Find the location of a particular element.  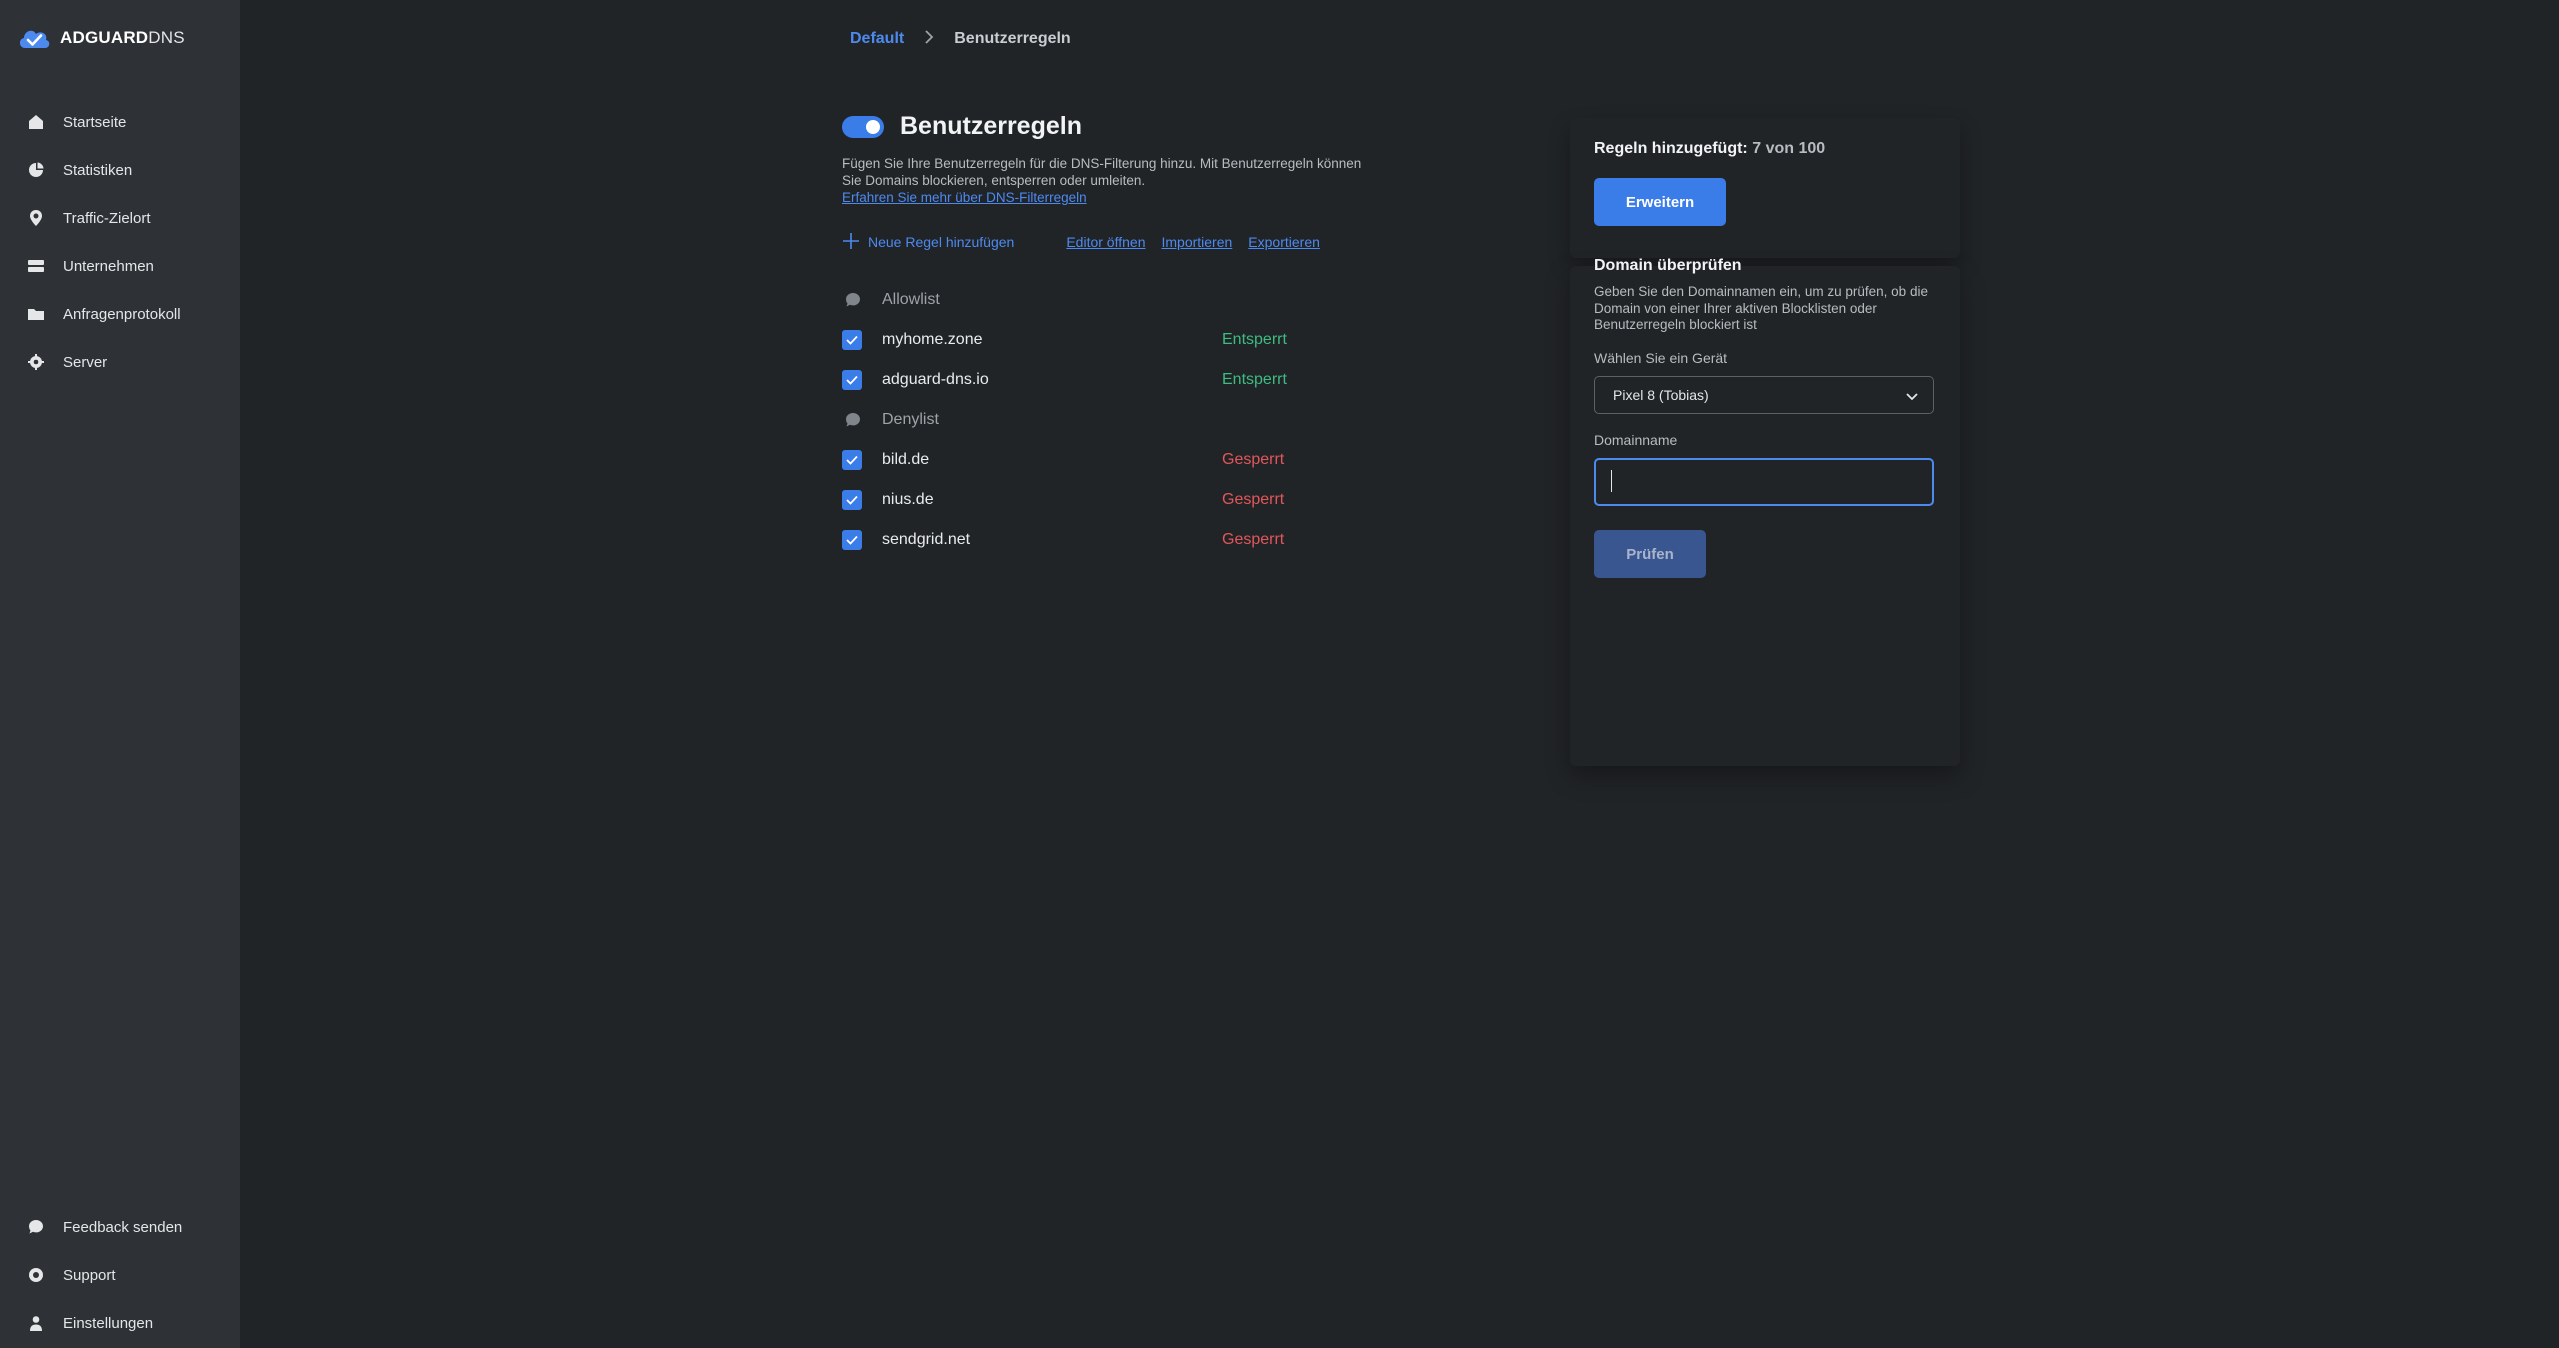

add-rule-button: Neue Regel hinzufügen is located at coordinates (928, 242).